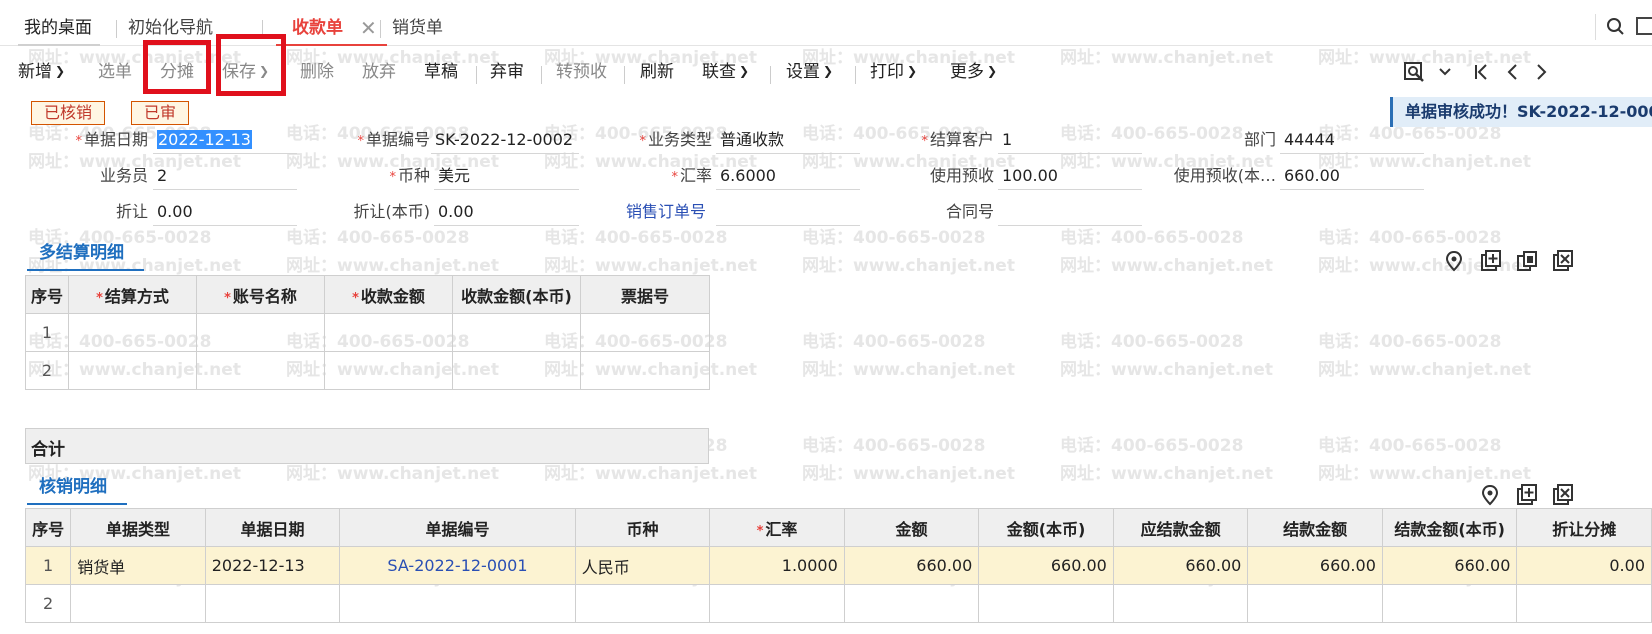 The height and width of the screenshot is (634, 1652). What do you see at coordinates (973, 72) in the screenshot?
I see `more-button: 更多 ❯` at bounding box center [973, 72].